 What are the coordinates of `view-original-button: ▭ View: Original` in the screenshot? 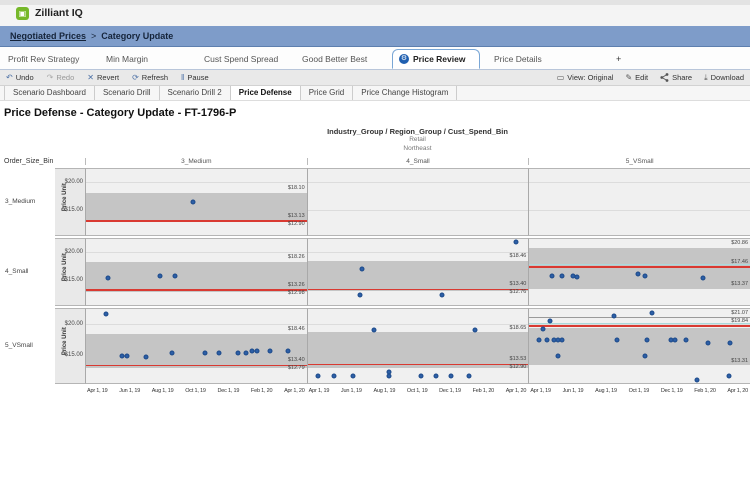 It's located at (585, 77).